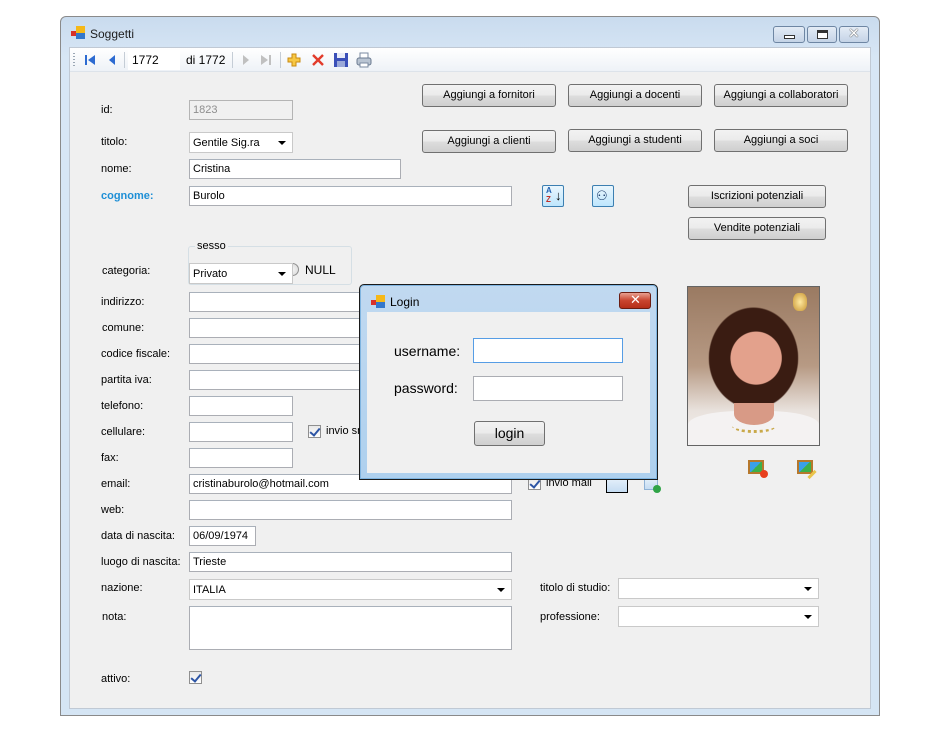 The image size is (940, 732). I want to click on categoria-label: categoria:, so click(126, 271).